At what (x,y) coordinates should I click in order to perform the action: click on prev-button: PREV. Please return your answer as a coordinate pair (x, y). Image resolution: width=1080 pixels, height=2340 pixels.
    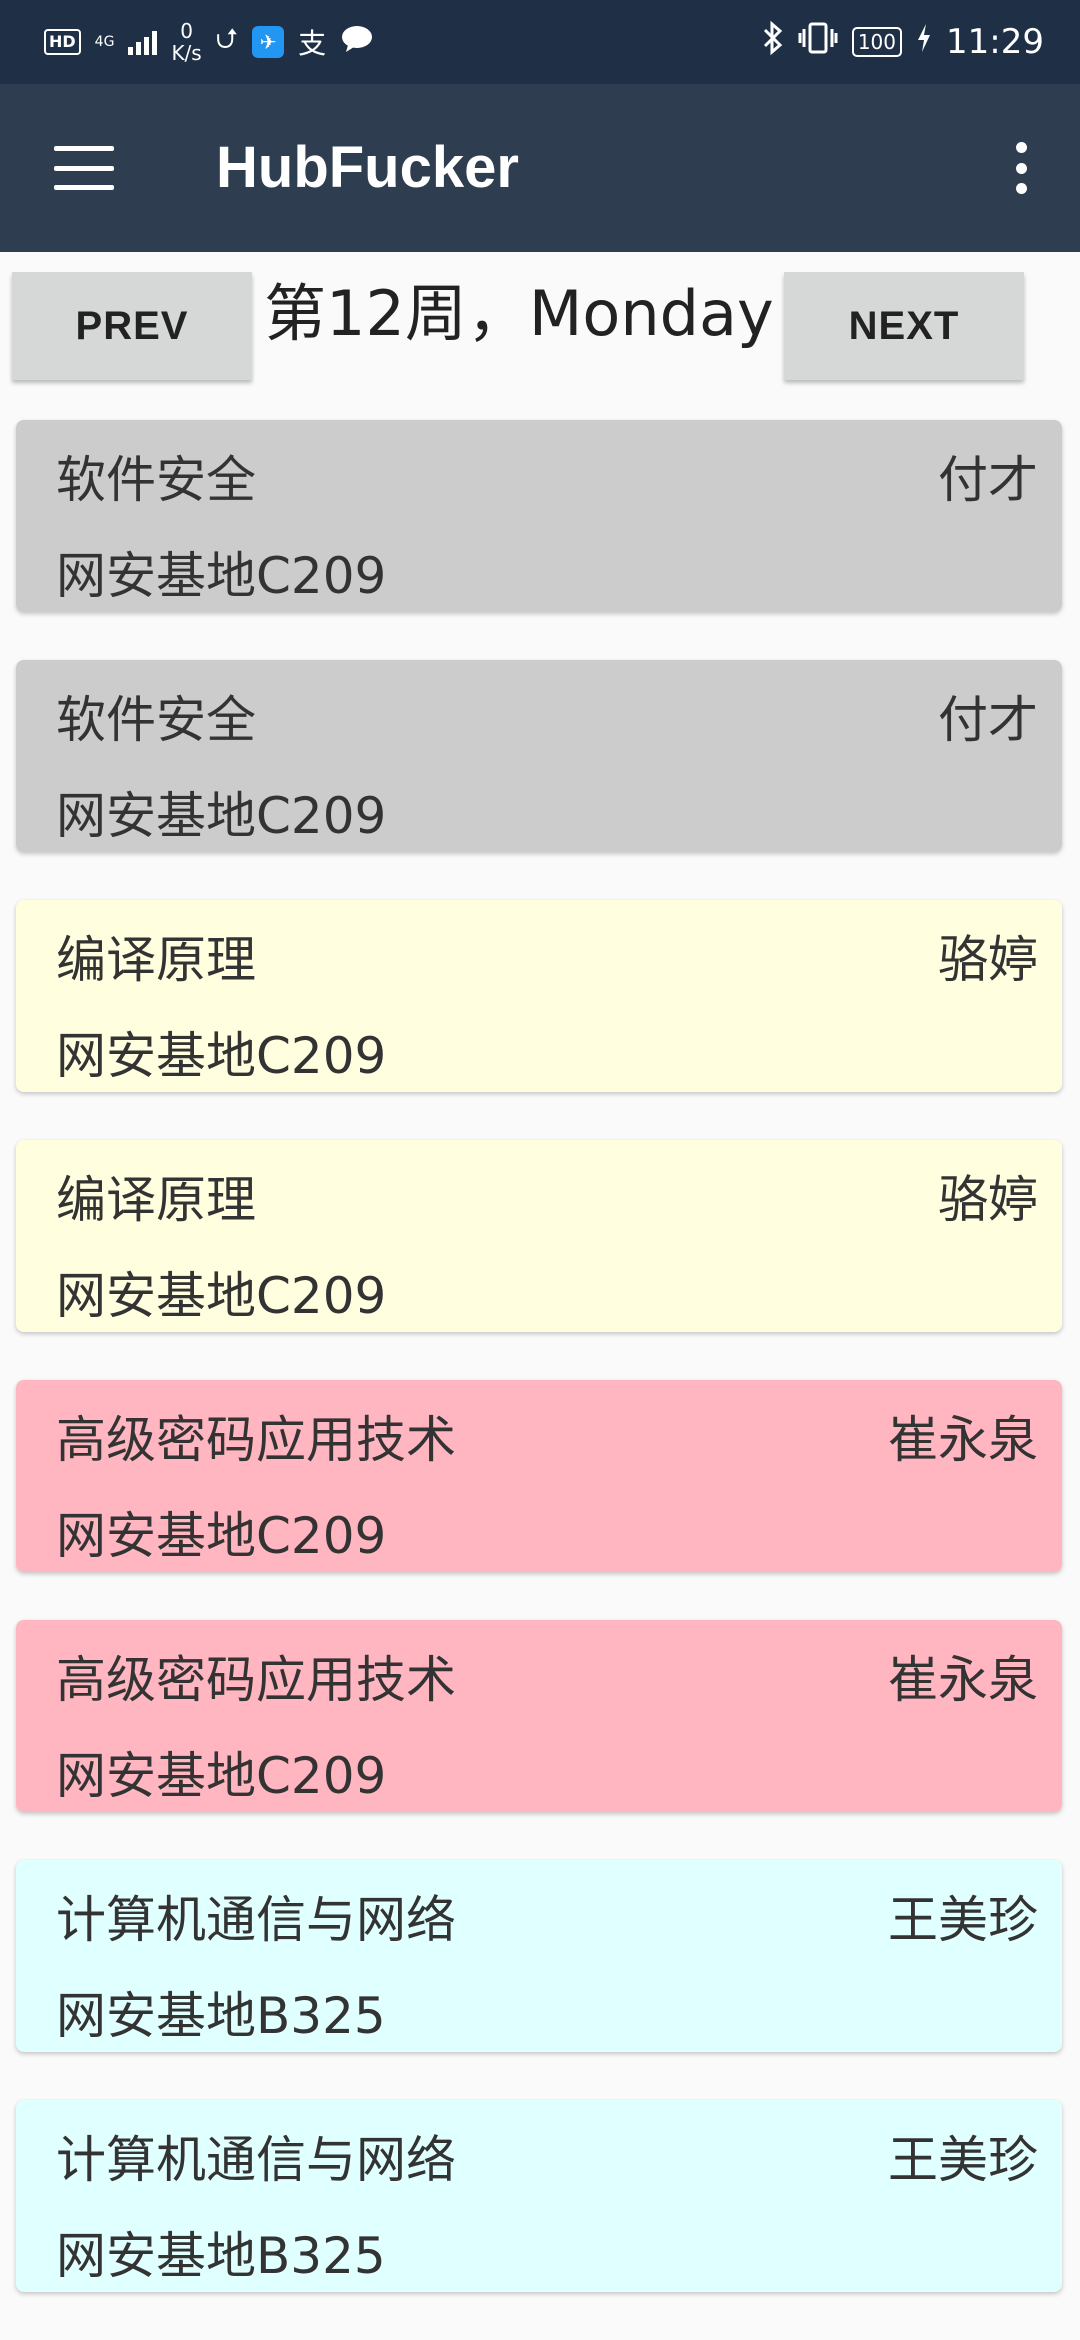
    Looking at the image, I should click on (132, 326).